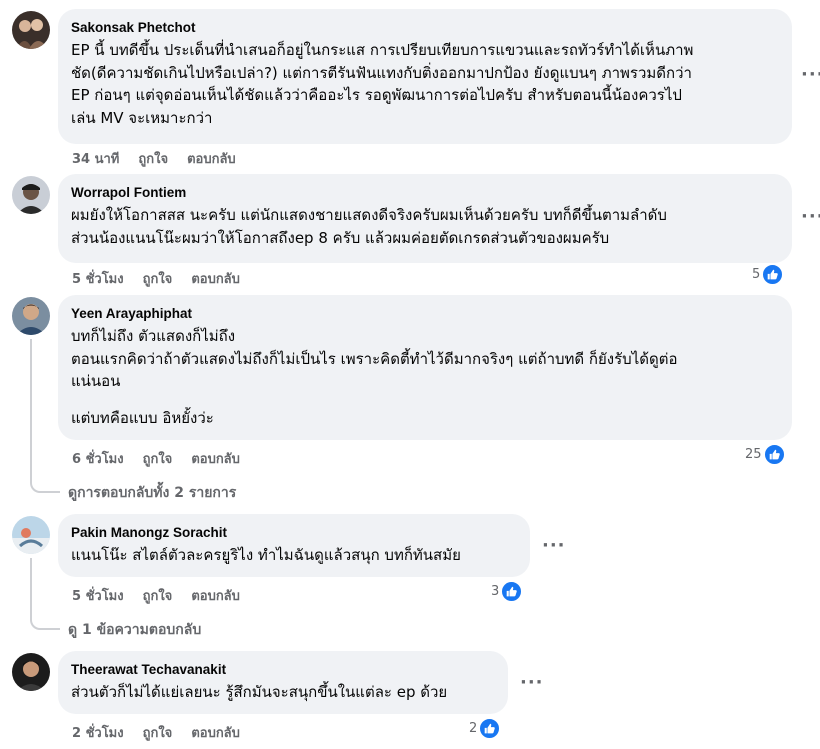  Describe the element at coordinates (98, 458) in the screenshot. I see `comment-timestamp: 6 ชั่วโมง` at that location.